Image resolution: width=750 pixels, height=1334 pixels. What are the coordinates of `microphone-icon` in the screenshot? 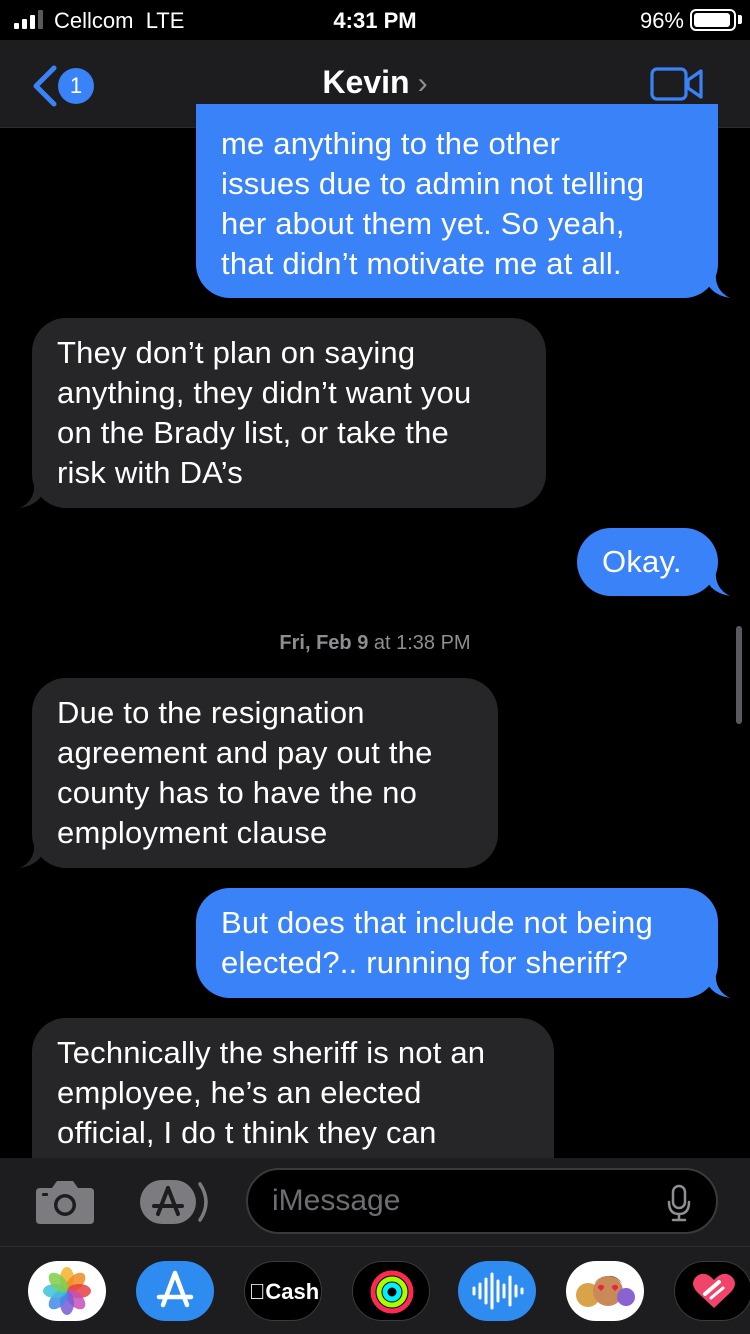 It's located at (679, 1203).